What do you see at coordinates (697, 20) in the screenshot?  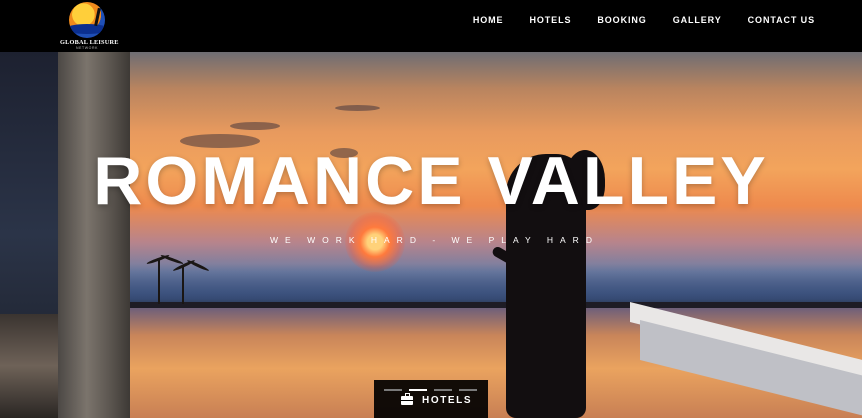 I see `nav-gallery: GALLERY` at bounding box center [697, 20].